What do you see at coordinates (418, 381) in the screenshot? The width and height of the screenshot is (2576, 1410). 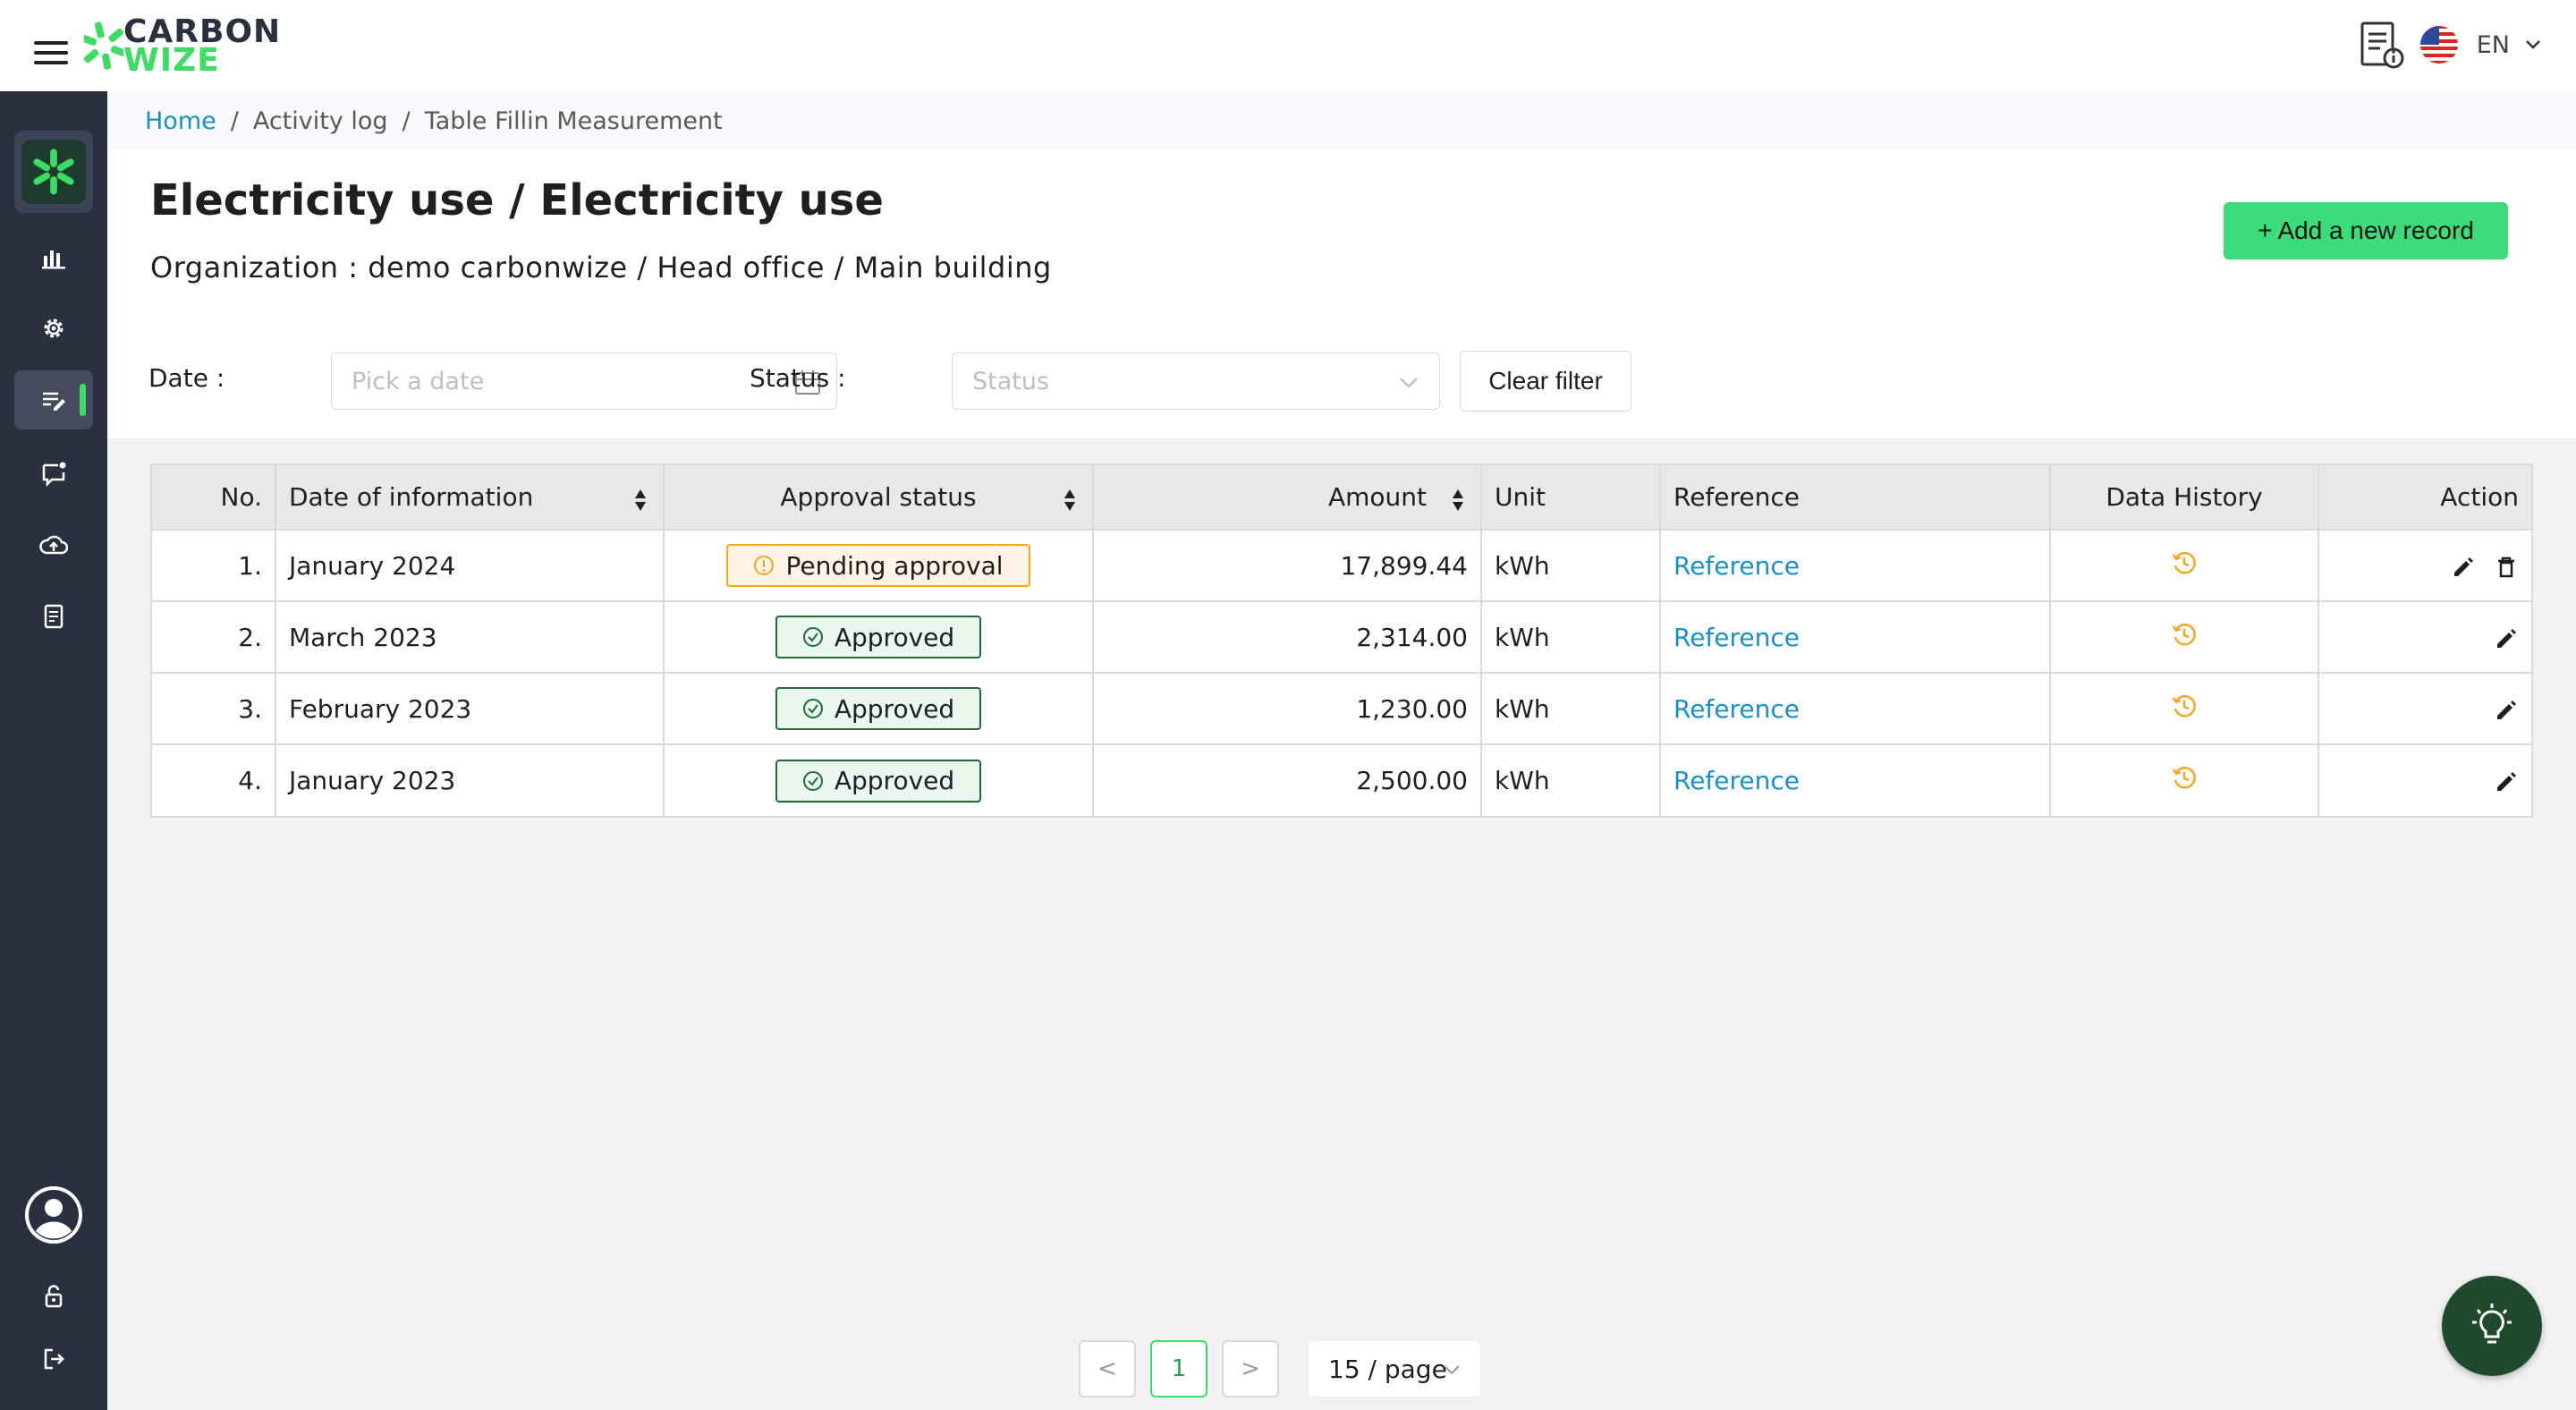 I see `date-placeholder: Pick a date` at bounding box center [418, 381].